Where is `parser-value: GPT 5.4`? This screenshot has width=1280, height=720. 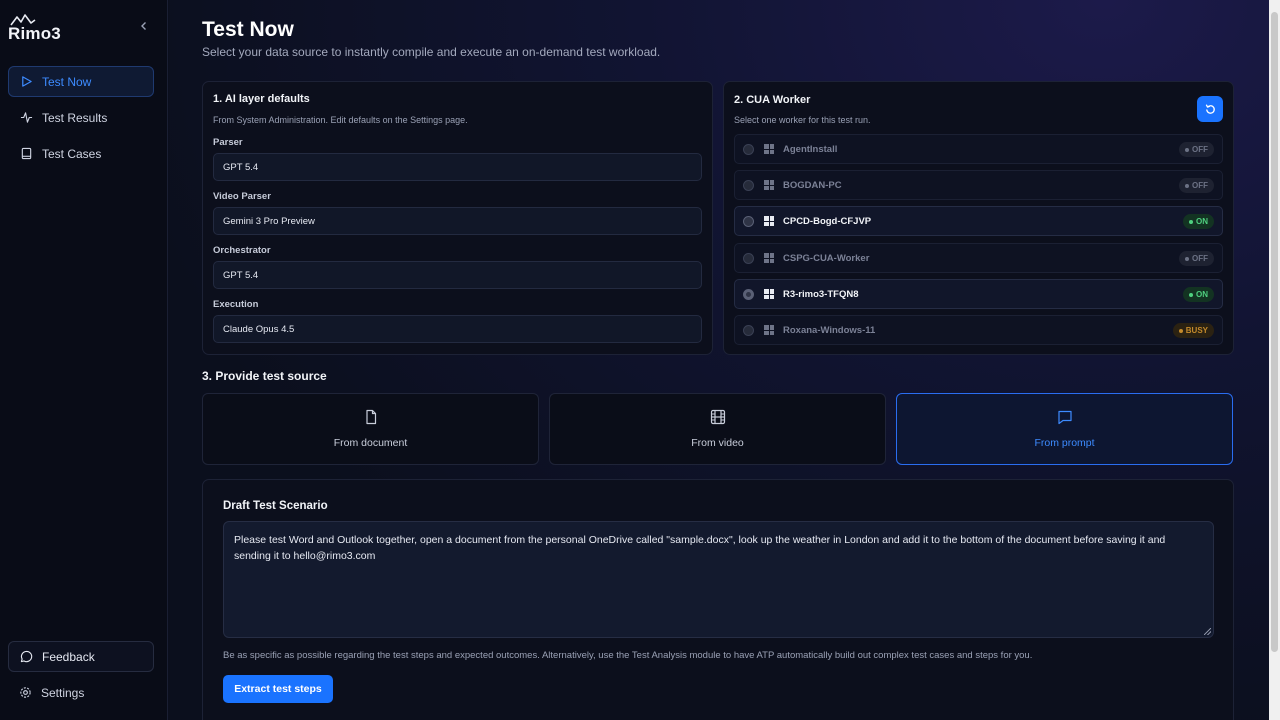
parser-value: GPT 5.4 is located at coordinates (241, 167).